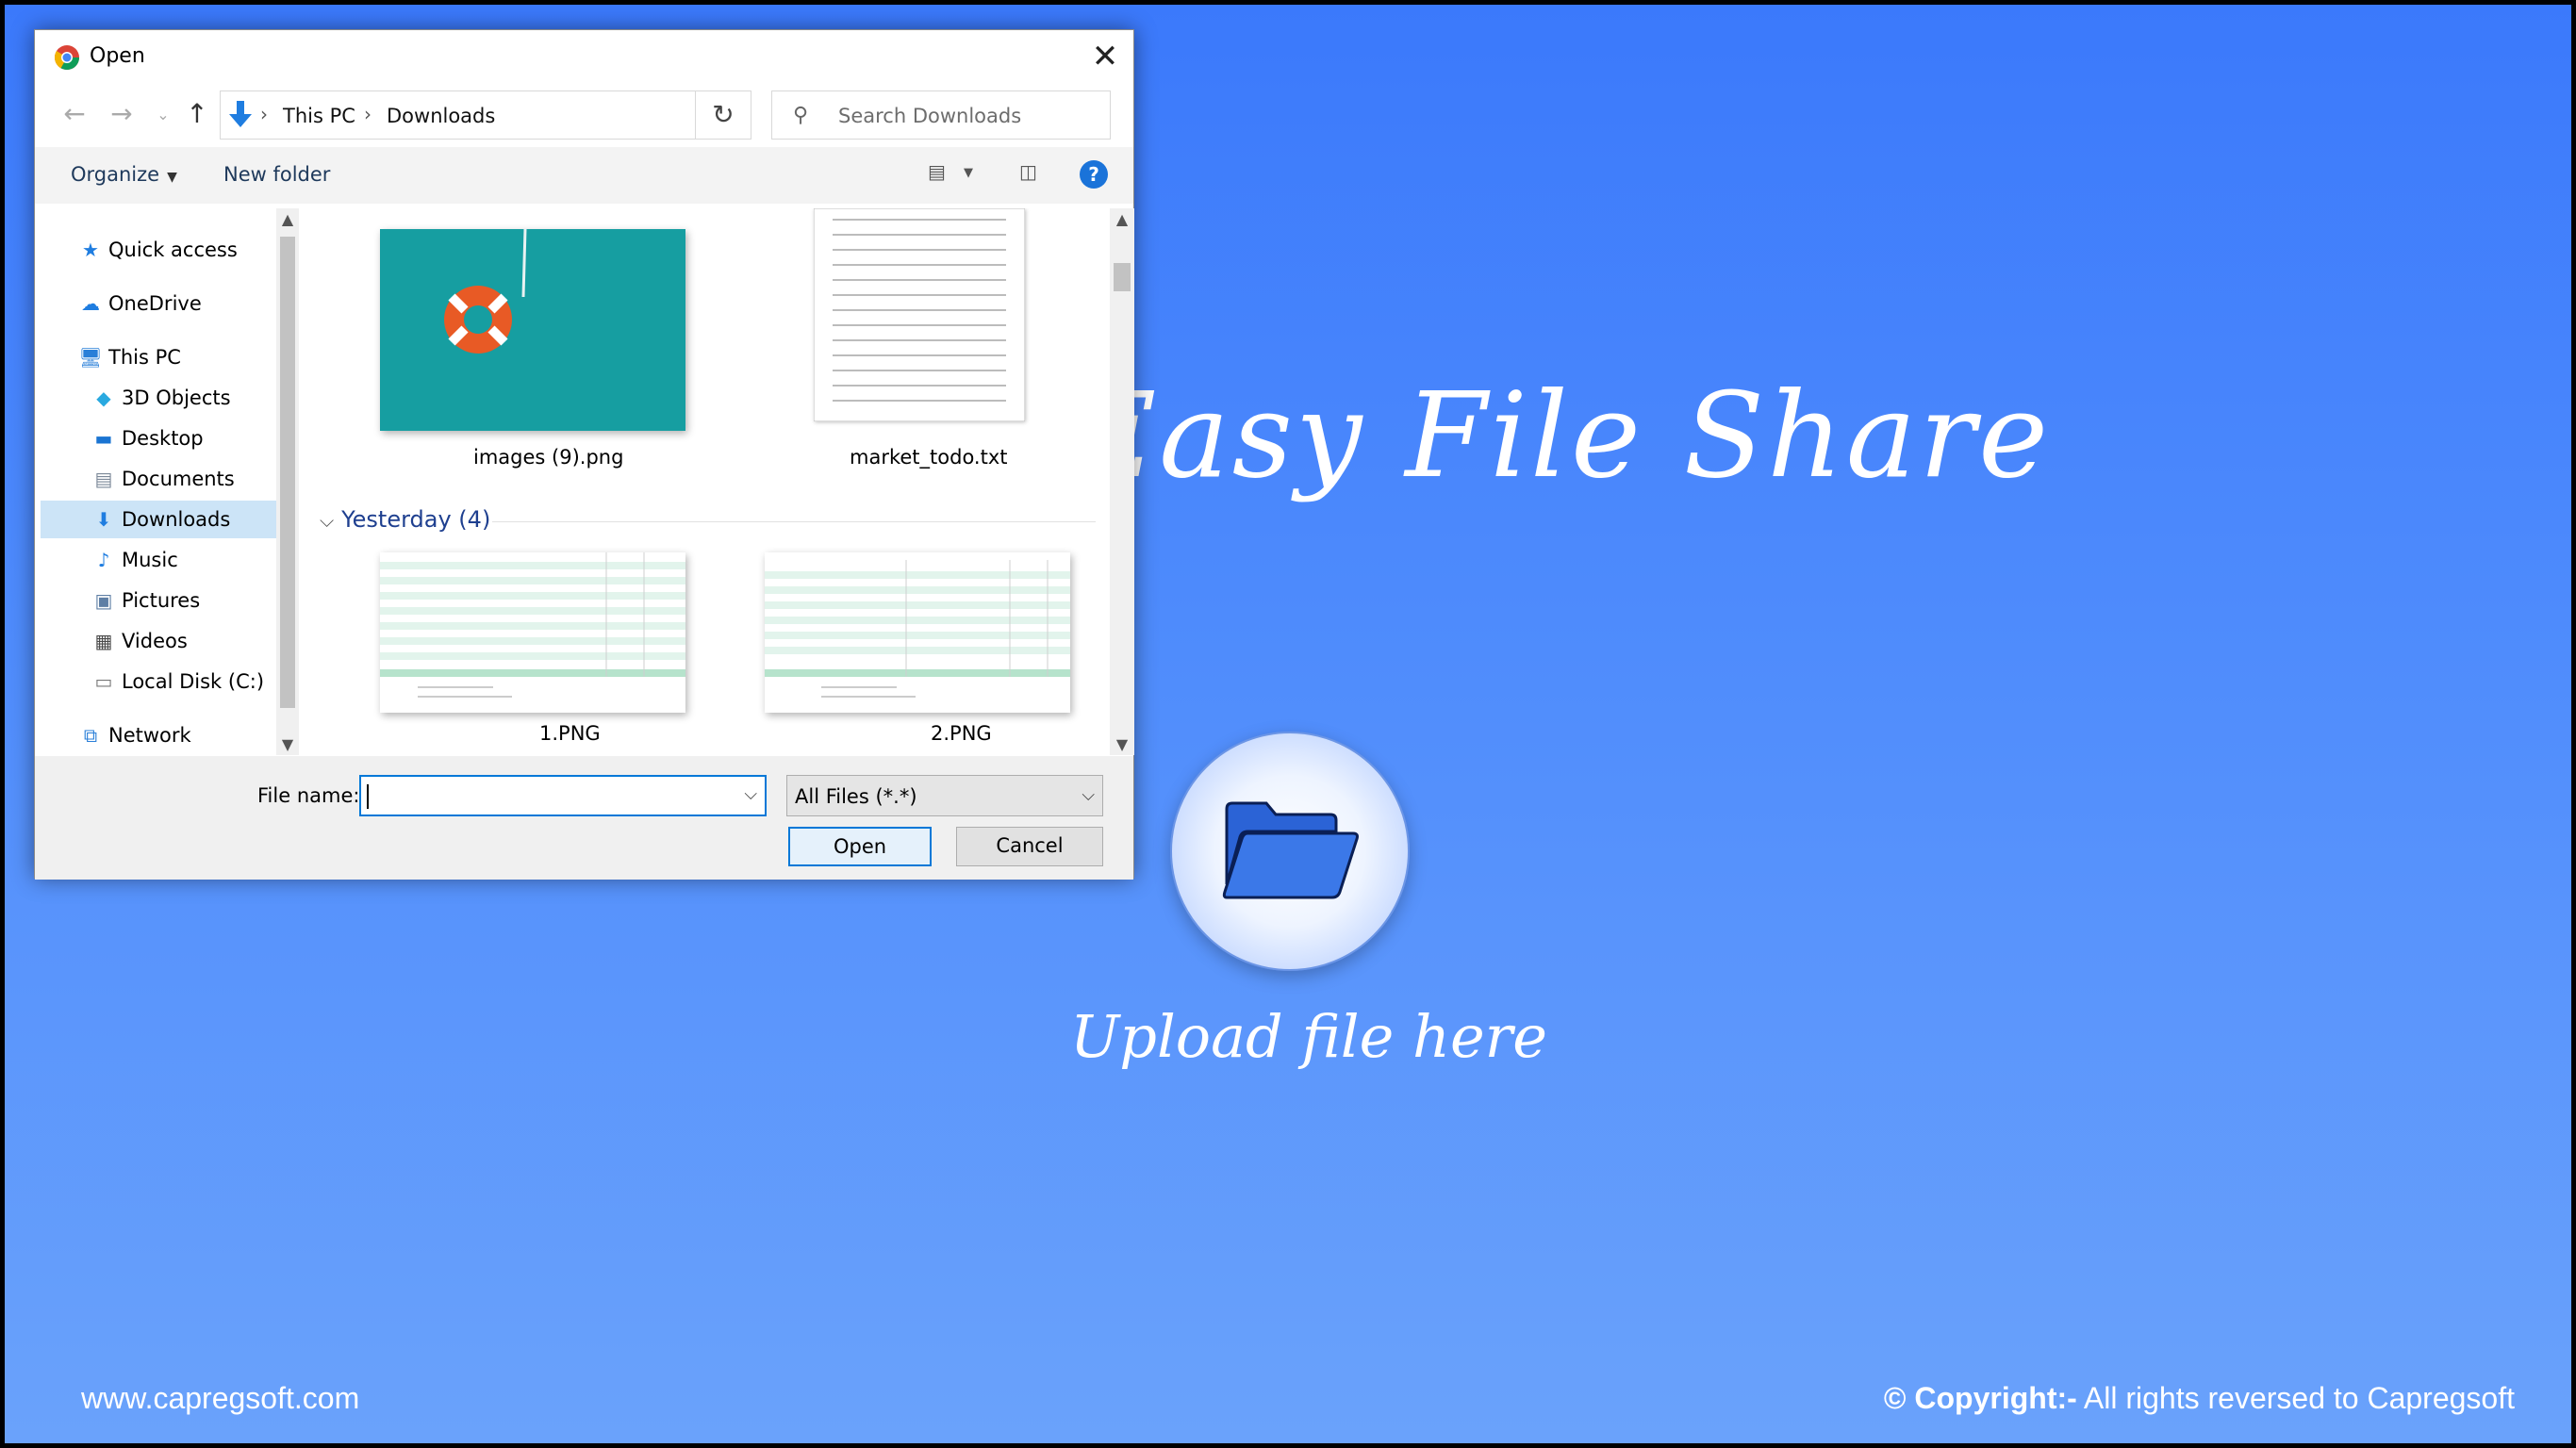 This screenshot has width=2576, height=1448. I want to click on group-header-yesterday: ⌵ Yesterday (4), so click(405, 519).